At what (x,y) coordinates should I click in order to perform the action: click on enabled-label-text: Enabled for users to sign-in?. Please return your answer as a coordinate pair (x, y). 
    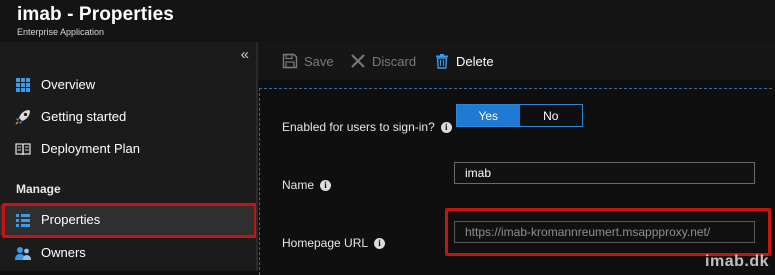
    Looking at the image, I should click on (358, 127).